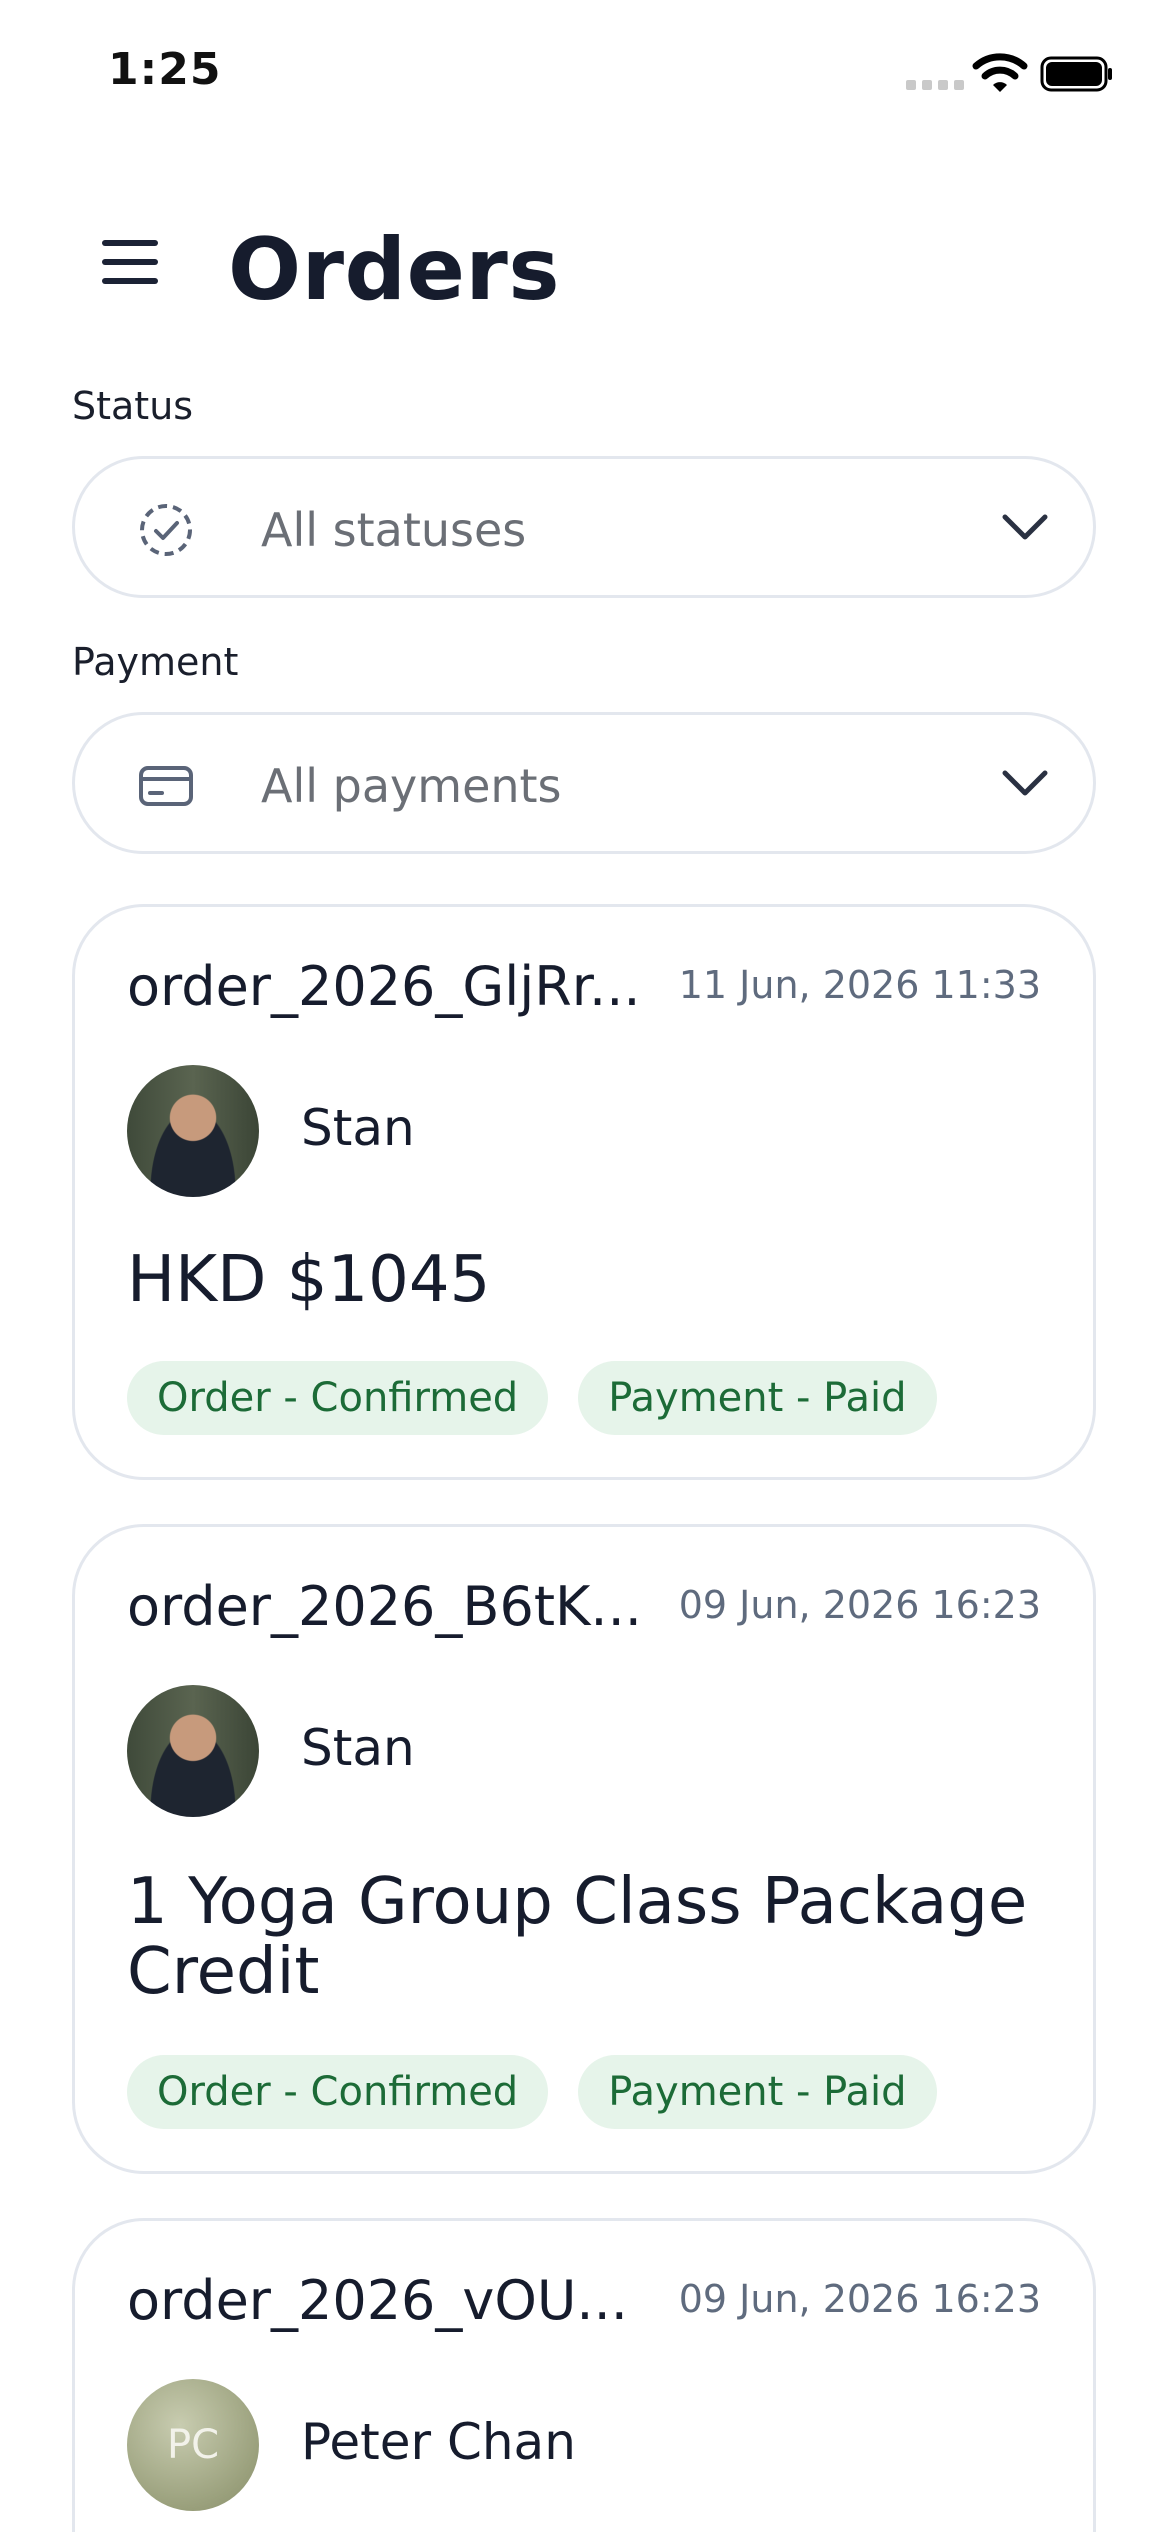  What do you see at coordinates (577, 1937) in the screenshot?
I see `order-title: 1 Yoga Group Class Package Credit` at bounding box center [577, 1937].